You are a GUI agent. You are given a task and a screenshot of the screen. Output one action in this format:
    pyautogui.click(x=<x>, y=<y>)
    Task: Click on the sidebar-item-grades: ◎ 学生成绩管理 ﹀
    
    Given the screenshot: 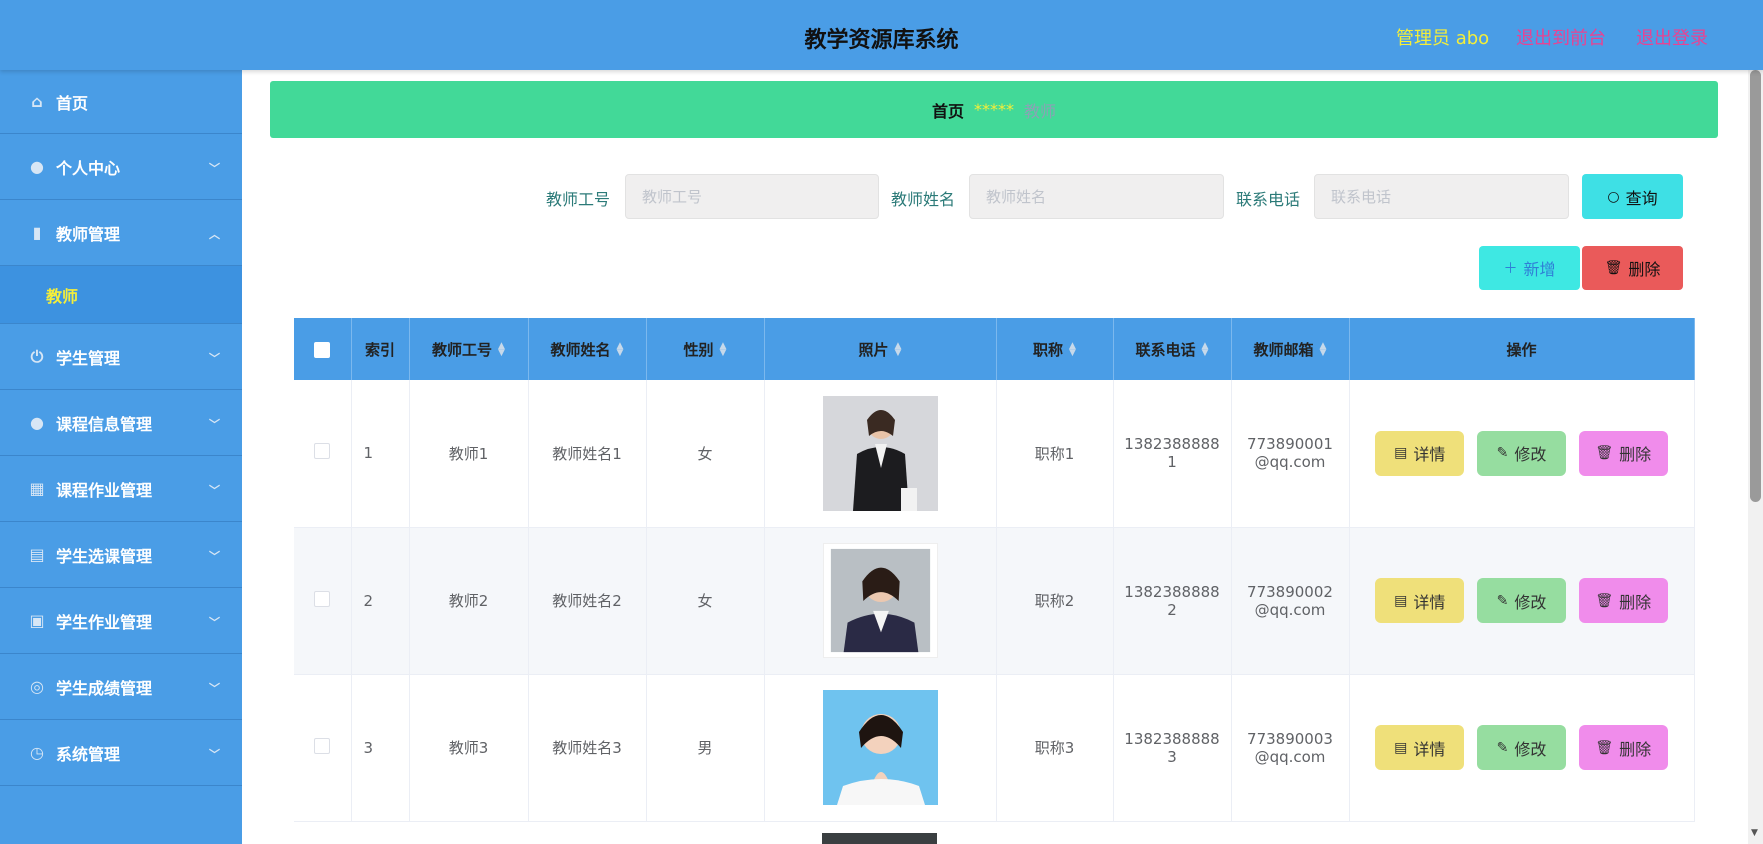 What is the action you would take?
    pyautogui.click(x=121, y=687)
    